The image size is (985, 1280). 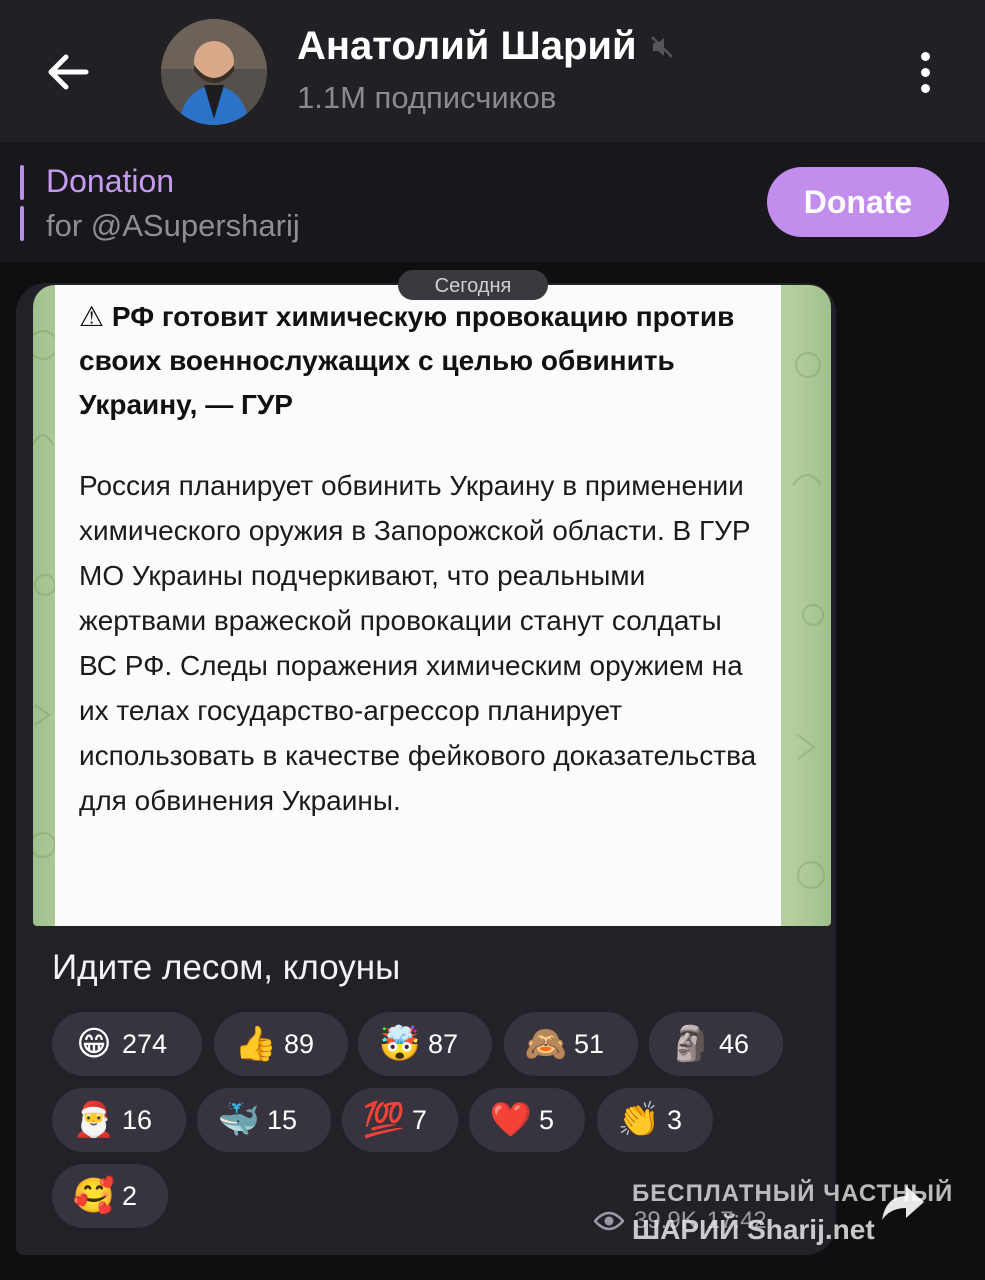 I want to click on reaction-chip: 🥰 2, so click(x=110, y=1196).